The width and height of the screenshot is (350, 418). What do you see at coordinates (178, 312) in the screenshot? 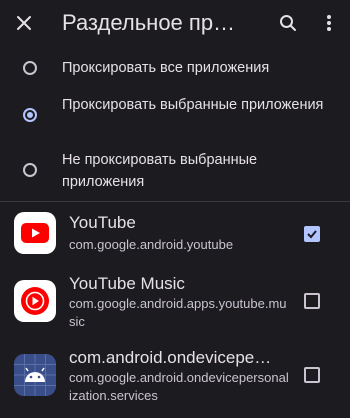
I see `app-package: com.google.android.apps.youtube.music` at bounding box center [178, 312].